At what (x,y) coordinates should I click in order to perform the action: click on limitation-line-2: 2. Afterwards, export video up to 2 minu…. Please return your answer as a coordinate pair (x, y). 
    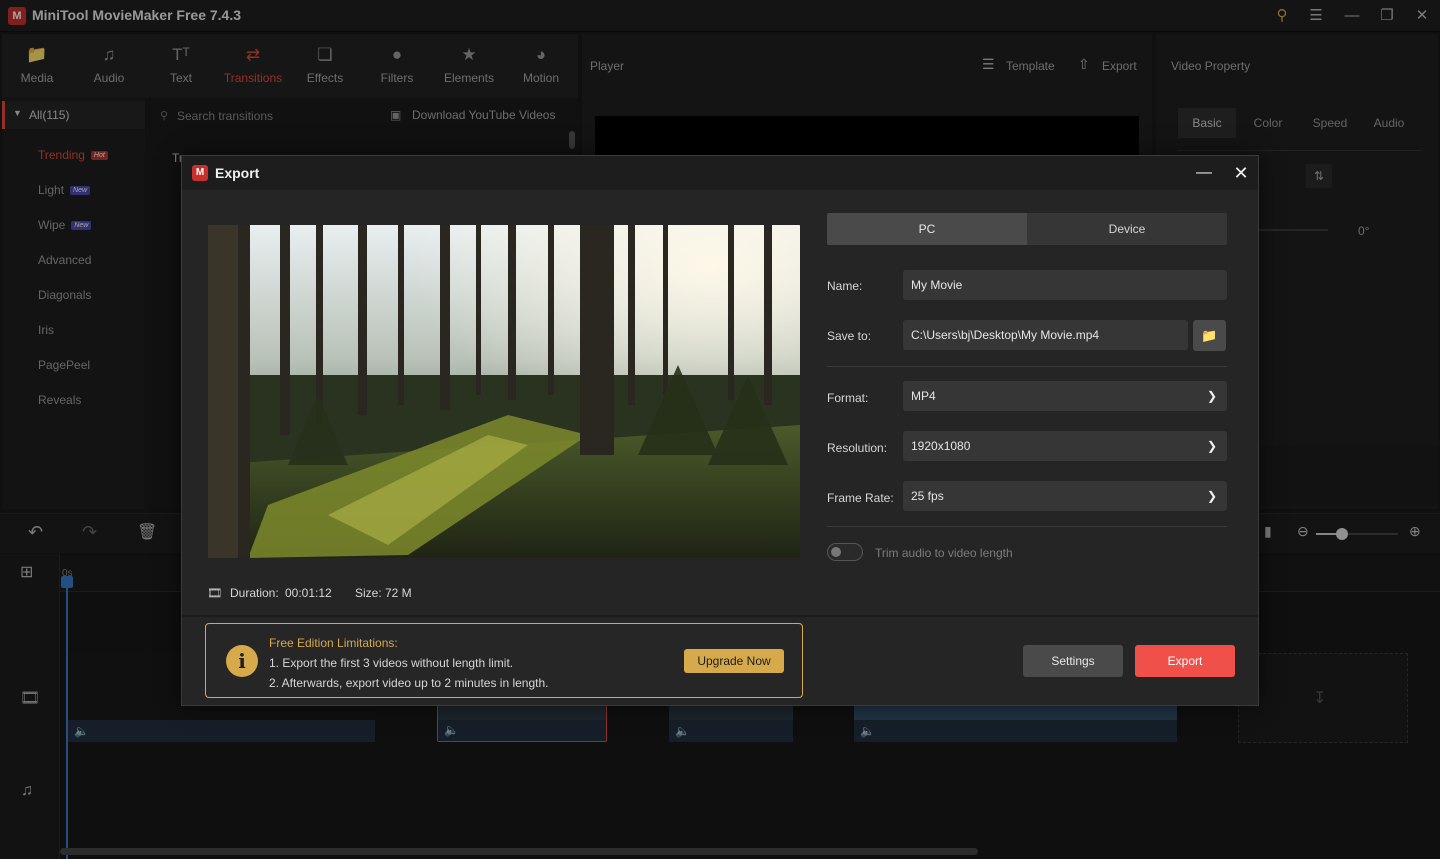
    Looking at the image, I should click on (409, 683).